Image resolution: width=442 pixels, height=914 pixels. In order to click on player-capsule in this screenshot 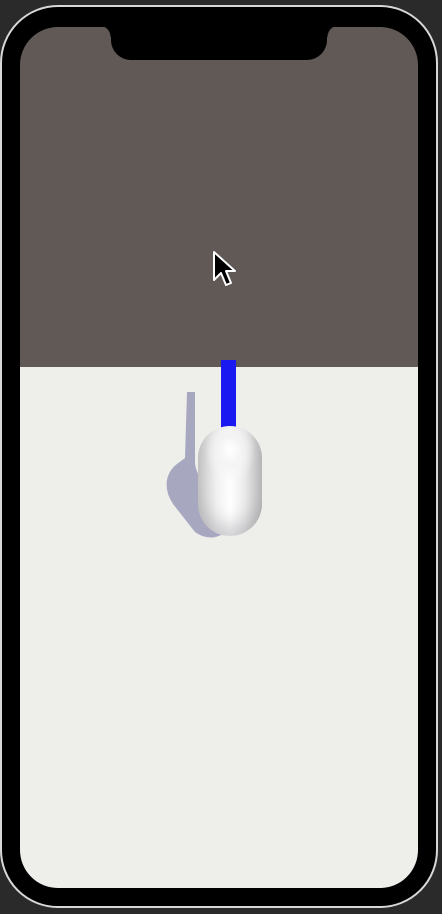, I will do `click(230, 481)`.